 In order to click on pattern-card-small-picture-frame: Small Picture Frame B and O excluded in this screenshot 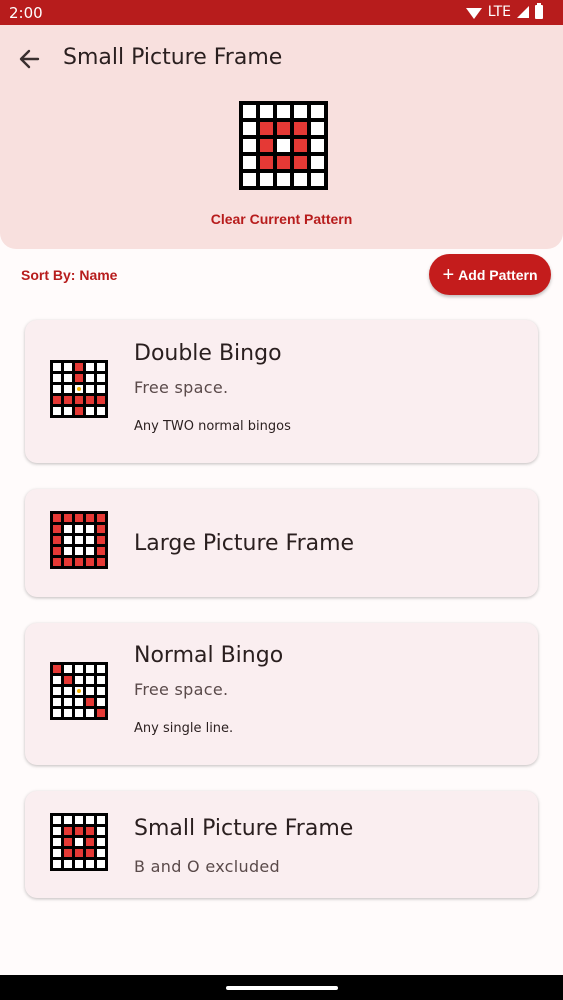, I will do `click(281, 844)`.